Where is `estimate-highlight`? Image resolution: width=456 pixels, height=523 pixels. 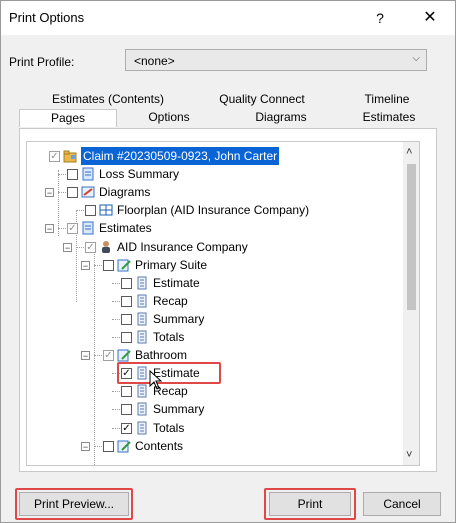
estimate-highlight is located at coordinates (169, 373).